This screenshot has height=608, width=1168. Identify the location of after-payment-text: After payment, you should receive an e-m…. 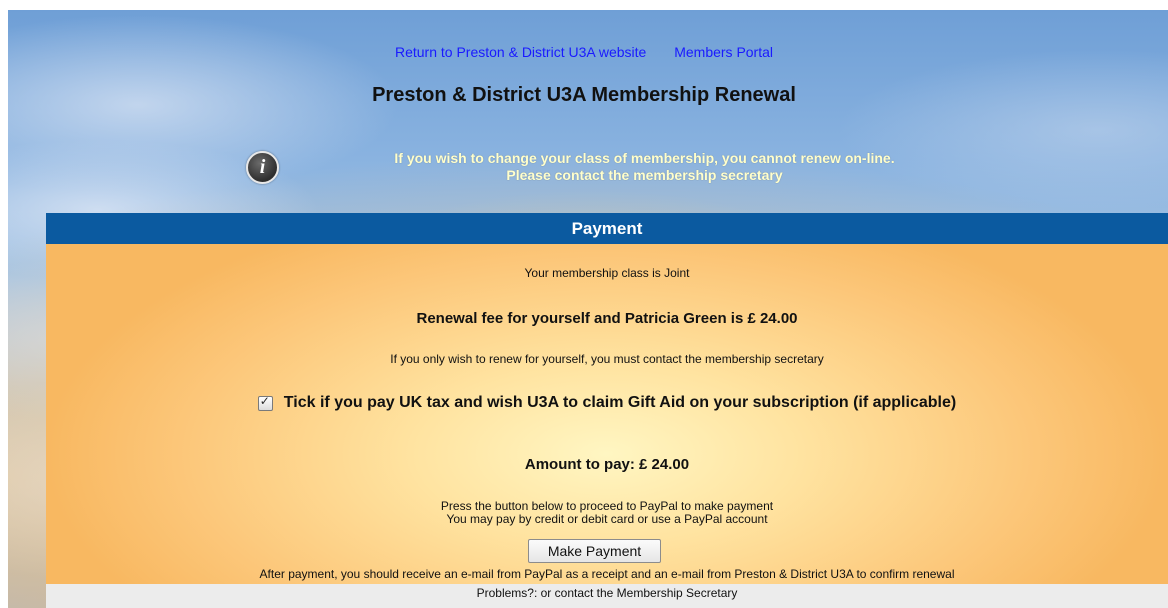
(607, 574).